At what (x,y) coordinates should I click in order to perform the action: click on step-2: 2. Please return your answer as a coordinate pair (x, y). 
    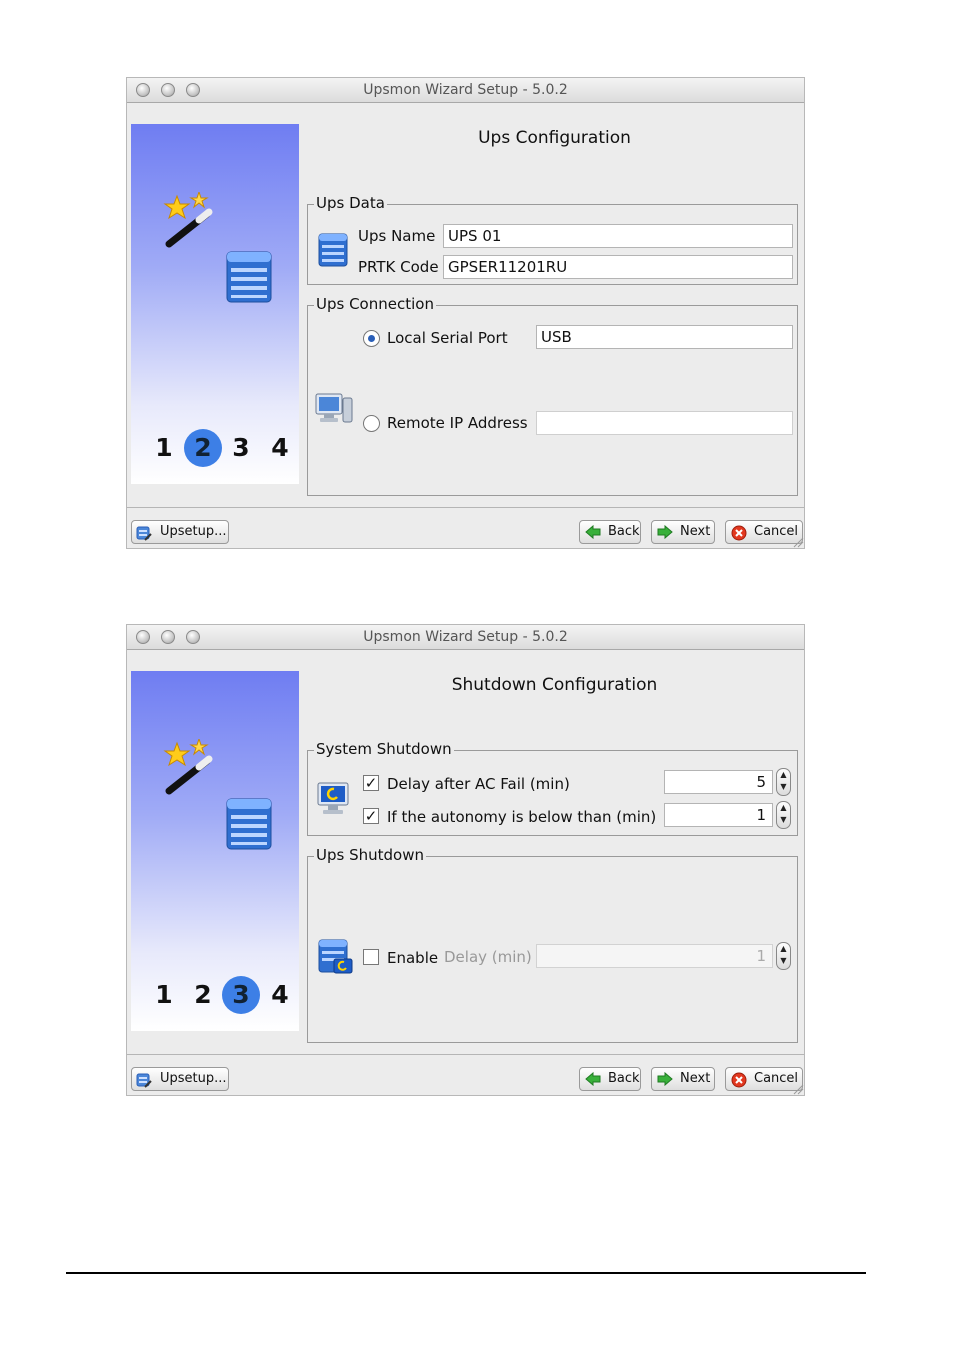
    Looking at the image, I should click on (203, 994).